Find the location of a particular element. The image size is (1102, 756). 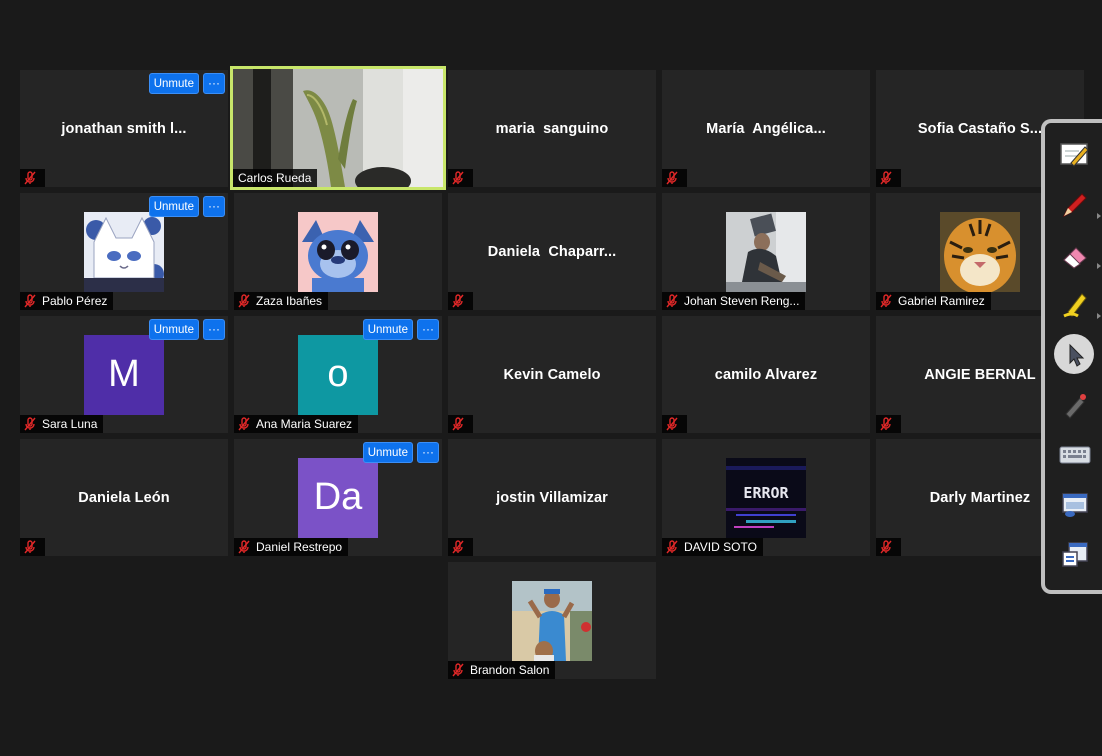

participant-name: maria sanguino is located at coordinates (552, 128).